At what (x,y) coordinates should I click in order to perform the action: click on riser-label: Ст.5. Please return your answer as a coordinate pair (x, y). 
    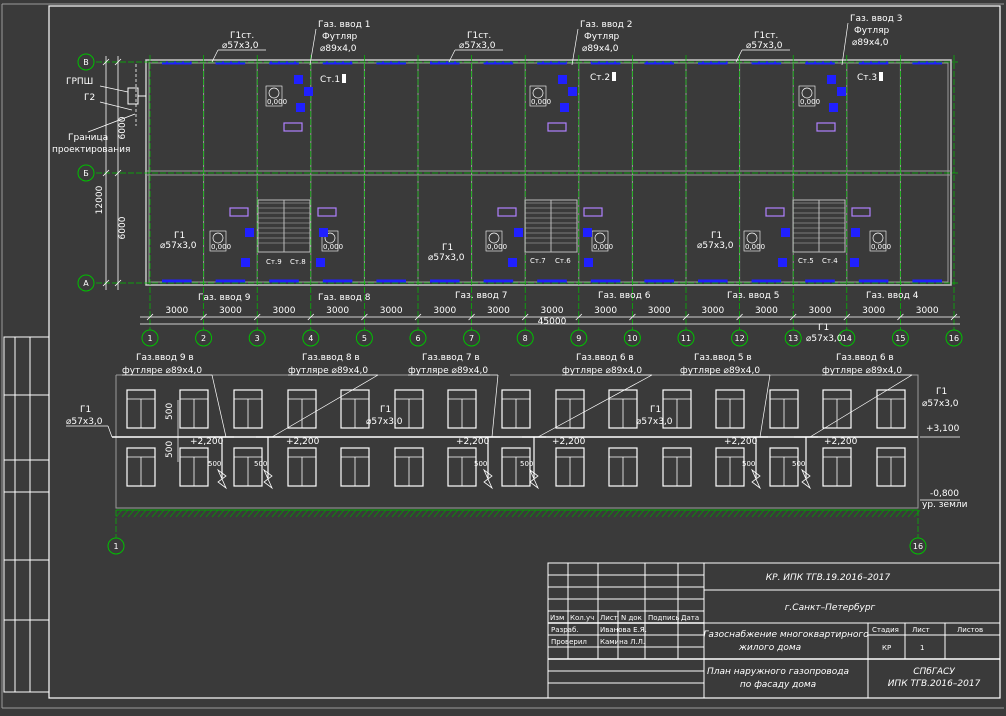
    Looking at the image, I should click on (806, 261).